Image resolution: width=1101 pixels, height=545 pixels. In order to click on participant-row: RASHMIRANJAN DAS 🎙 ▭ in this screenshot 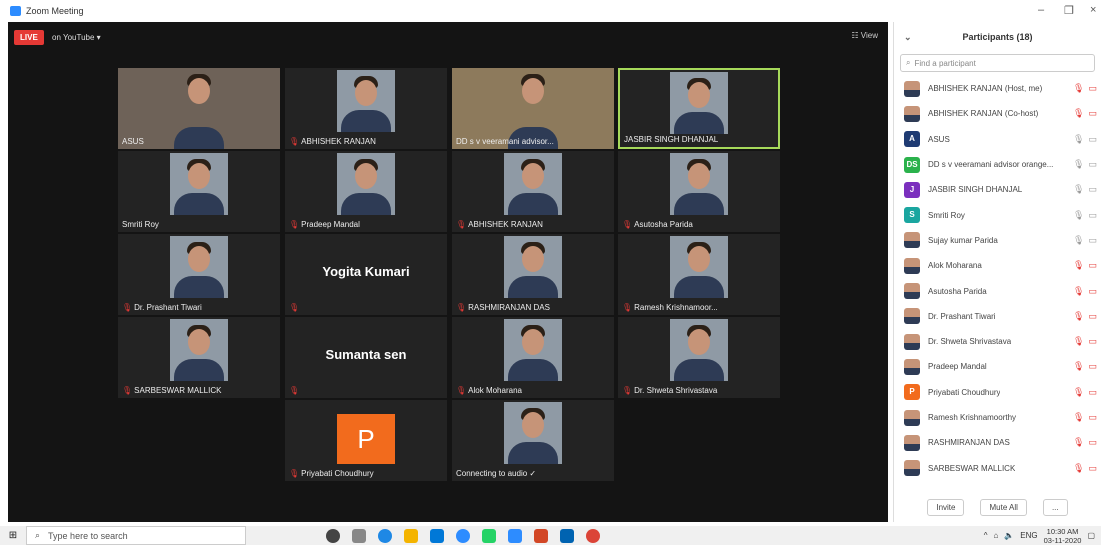, I will do `click(997, 442)`.